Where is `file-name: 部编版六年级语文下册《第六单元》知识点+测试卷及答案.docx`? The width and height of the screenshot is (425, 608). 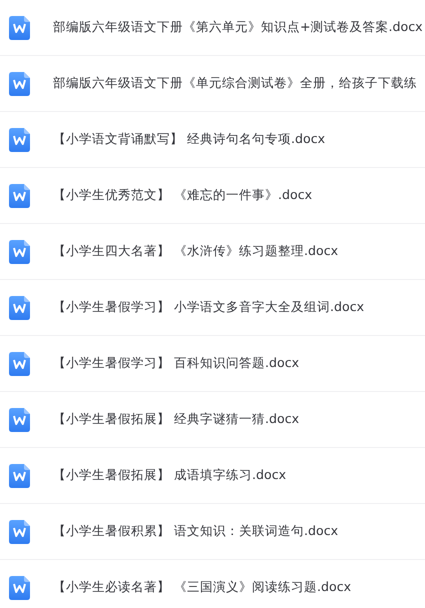 file-name: 部编版六年级语文下册《第六单元》知识点+测试卷及答案.docx is located at coordinates (238, 27).